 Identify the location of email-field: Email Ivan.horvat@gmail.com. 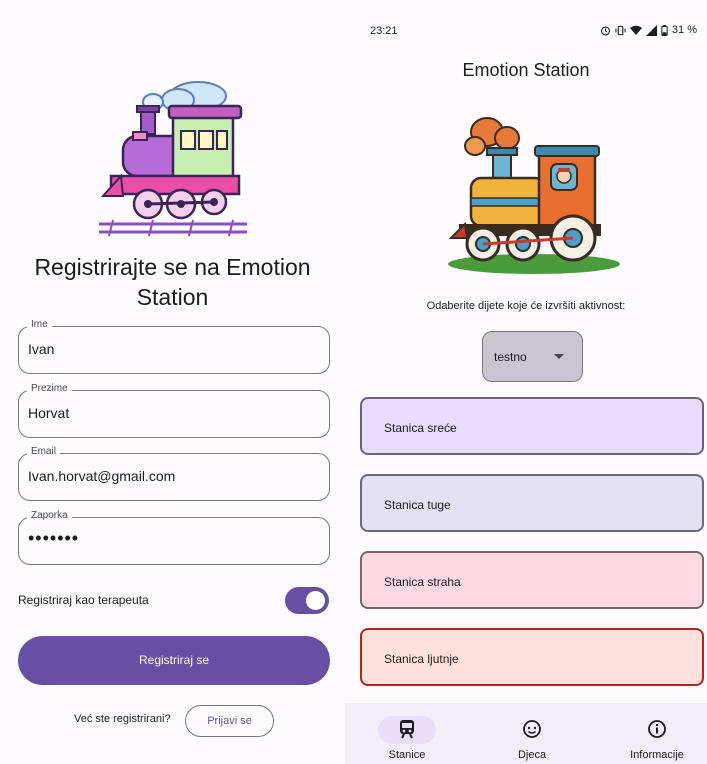
(174, 473).